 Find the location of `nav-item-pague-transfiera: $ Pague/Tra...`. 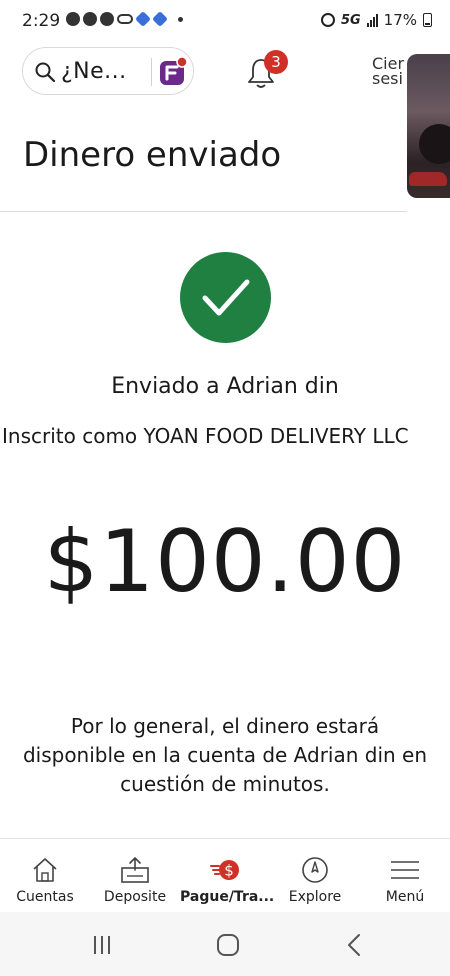

nav-item-pague-transfiera: $ Pague/Tra... is located at coordinates (227, 876).